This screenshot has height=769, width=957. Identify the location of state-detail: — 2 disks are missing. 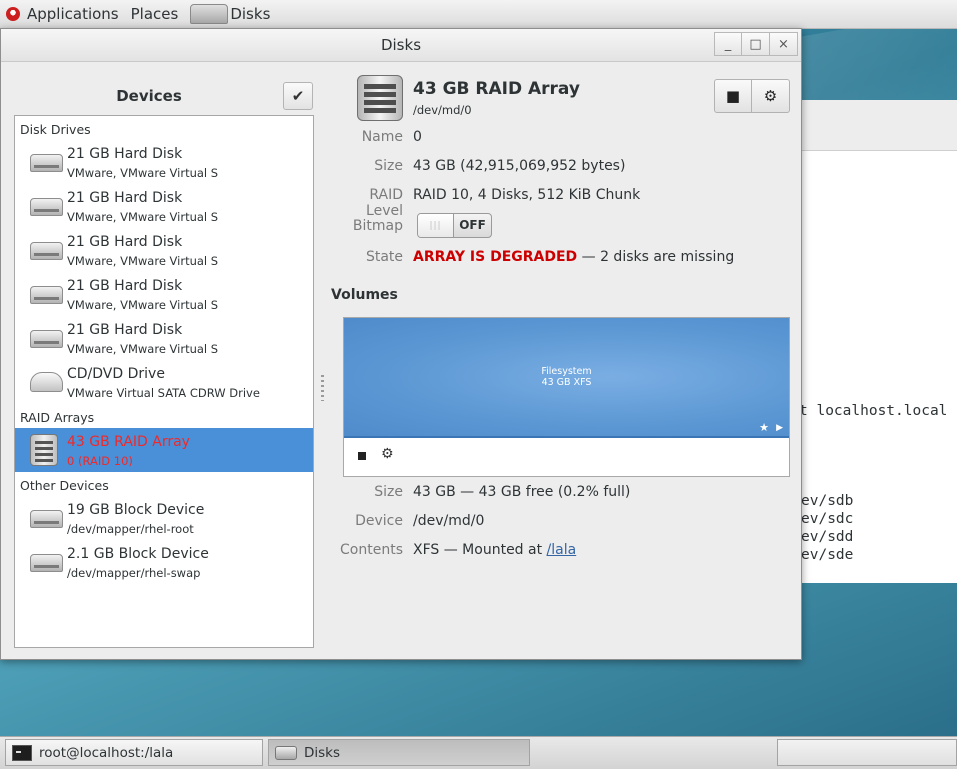
(656, 257).